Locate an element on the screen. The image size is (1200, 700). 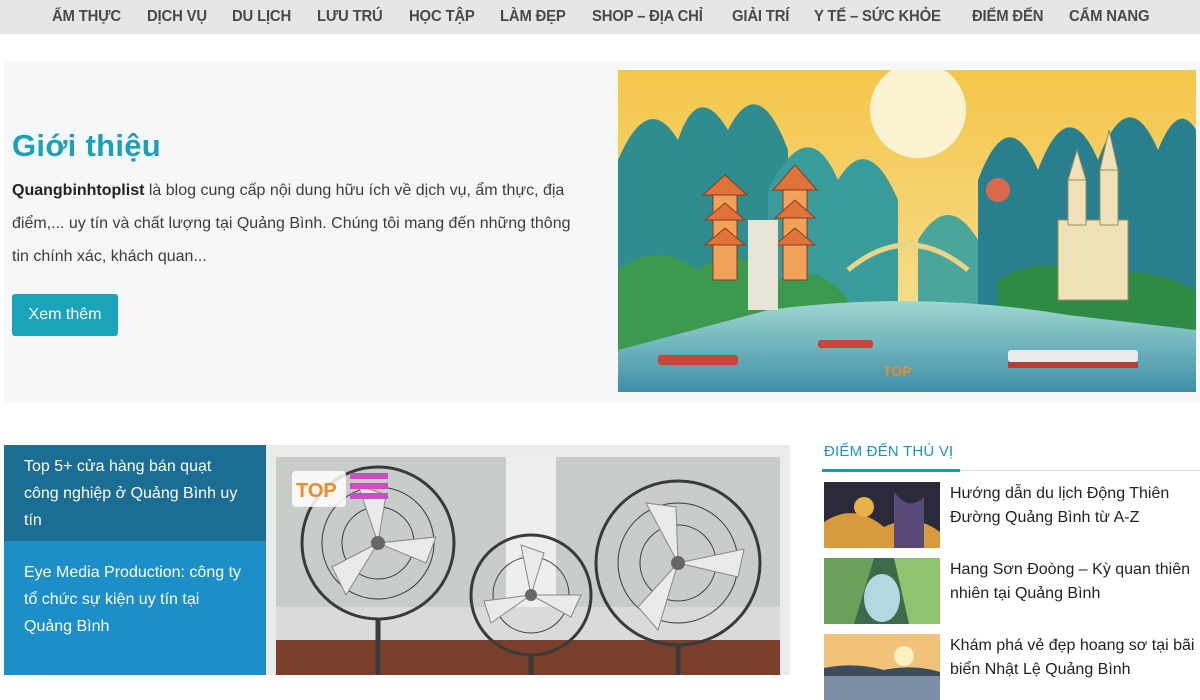
nav-item-lam-dep: LÀM ĐẸP is located at coordinates (533, 17).